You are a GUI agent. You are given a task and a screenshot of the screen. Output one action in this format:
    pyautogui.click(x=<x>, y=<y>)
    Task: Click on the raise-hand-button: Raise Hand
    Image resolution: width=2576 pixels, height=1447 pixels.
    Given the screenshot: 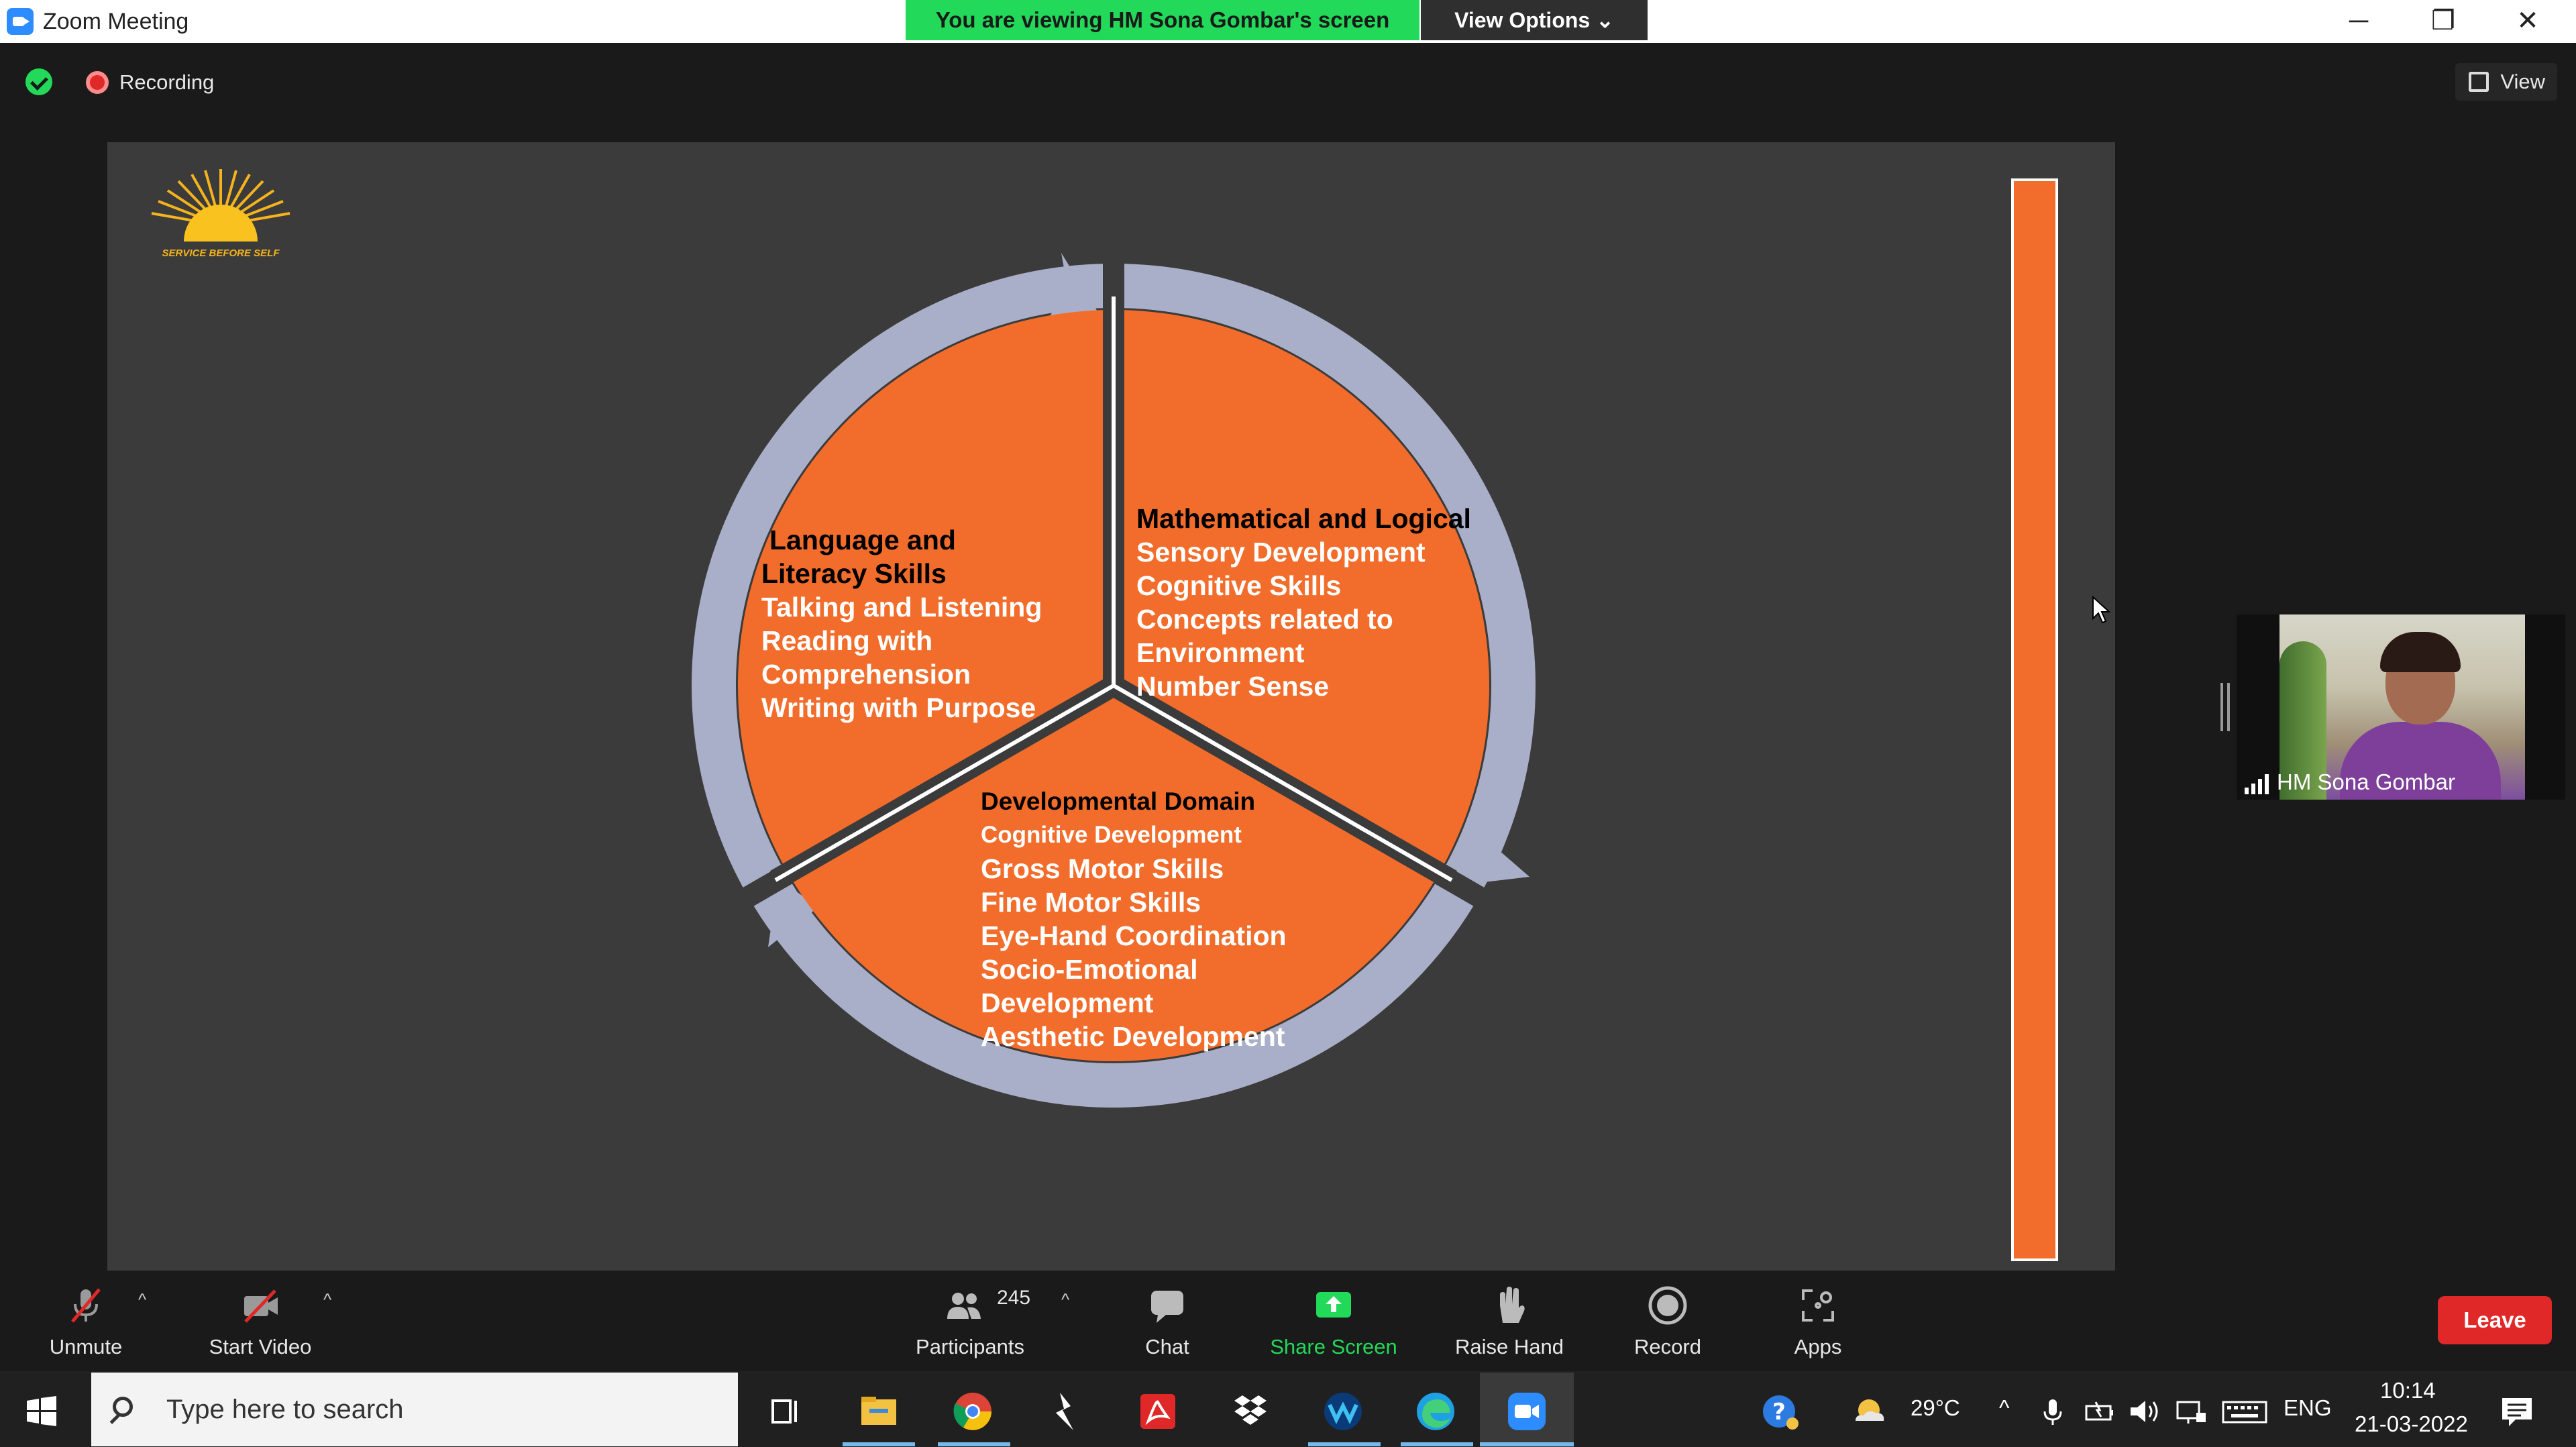 What is the action you would take?
    pyautogui.click(x=1509, y=1325)
    